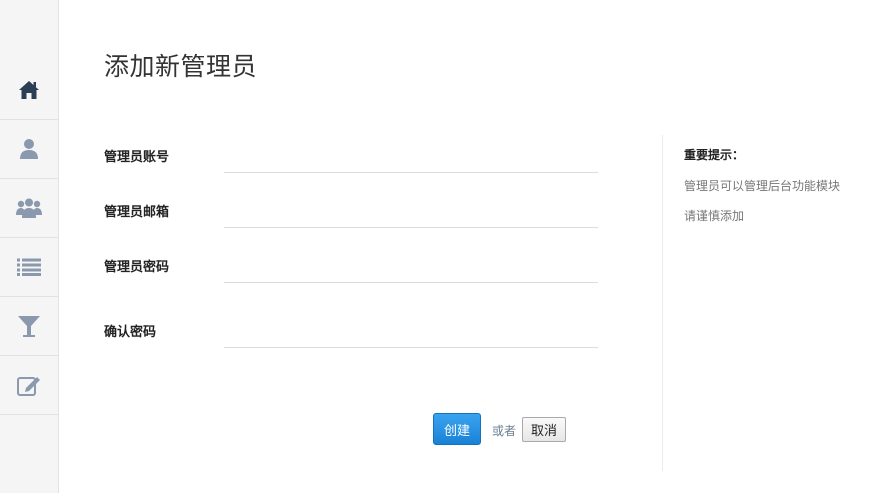 This screenshot has height=493, width=888. I want to click on confirm-password-row: 确认密码, so click(351, 333).